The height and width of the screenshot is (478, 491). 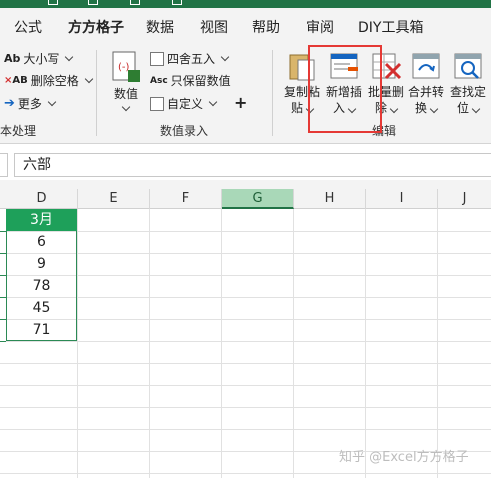 What do you see at coordinates (157, 58) in the screenshot?
I see `round-icon` at bounding box center [157, 58].